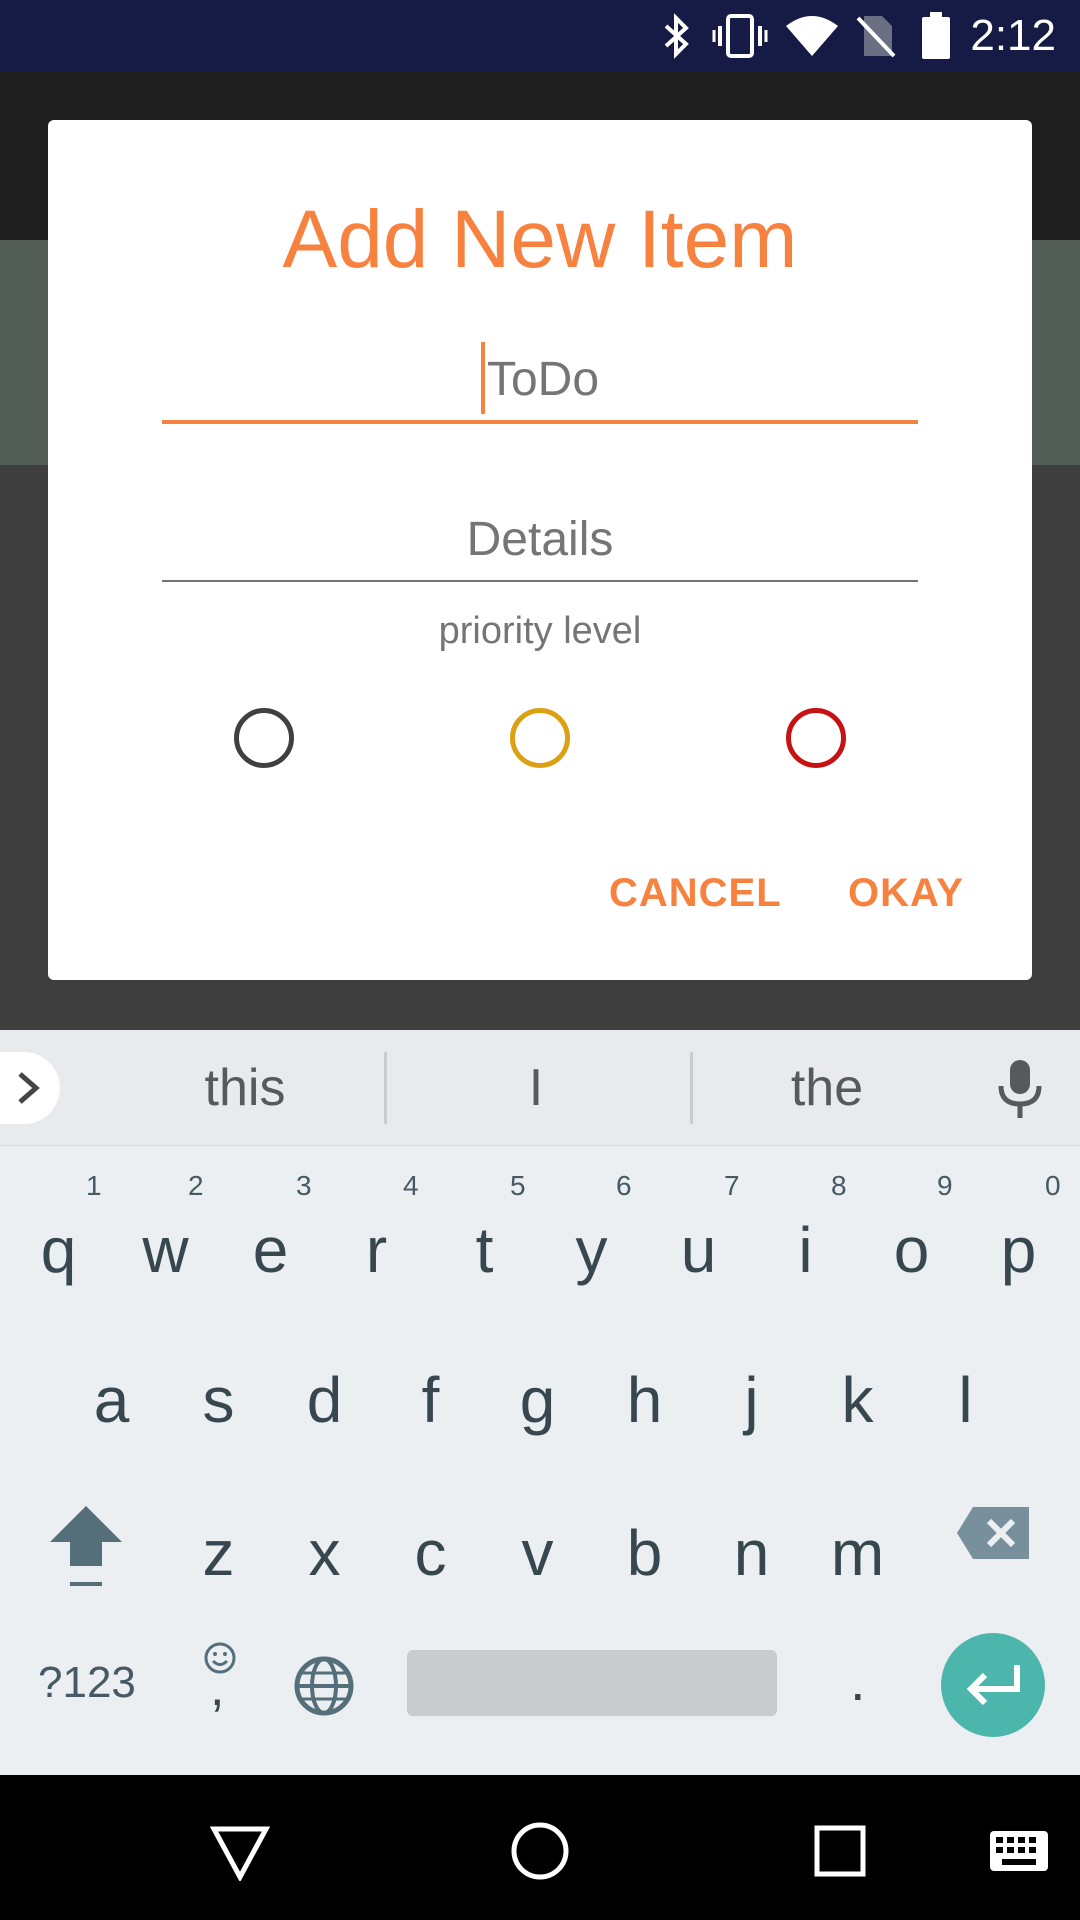 The image size is (1080, 1920). Describe the element at coordinates (482, 378) in the screenshot. I see `text-cursor` at that location.